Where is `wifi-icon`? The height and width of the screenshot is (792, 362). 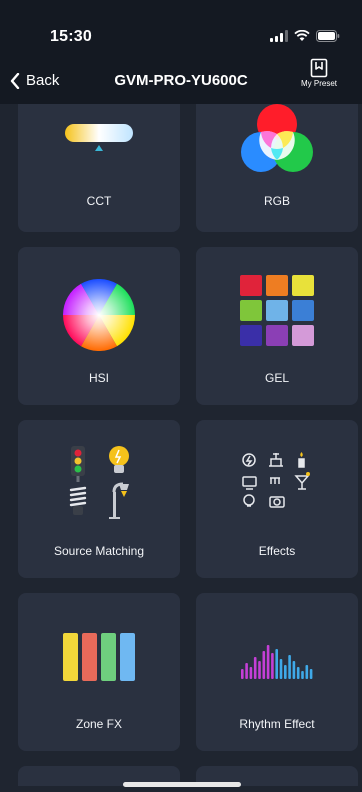 wifi-icon is located at coordinates (302, 35).